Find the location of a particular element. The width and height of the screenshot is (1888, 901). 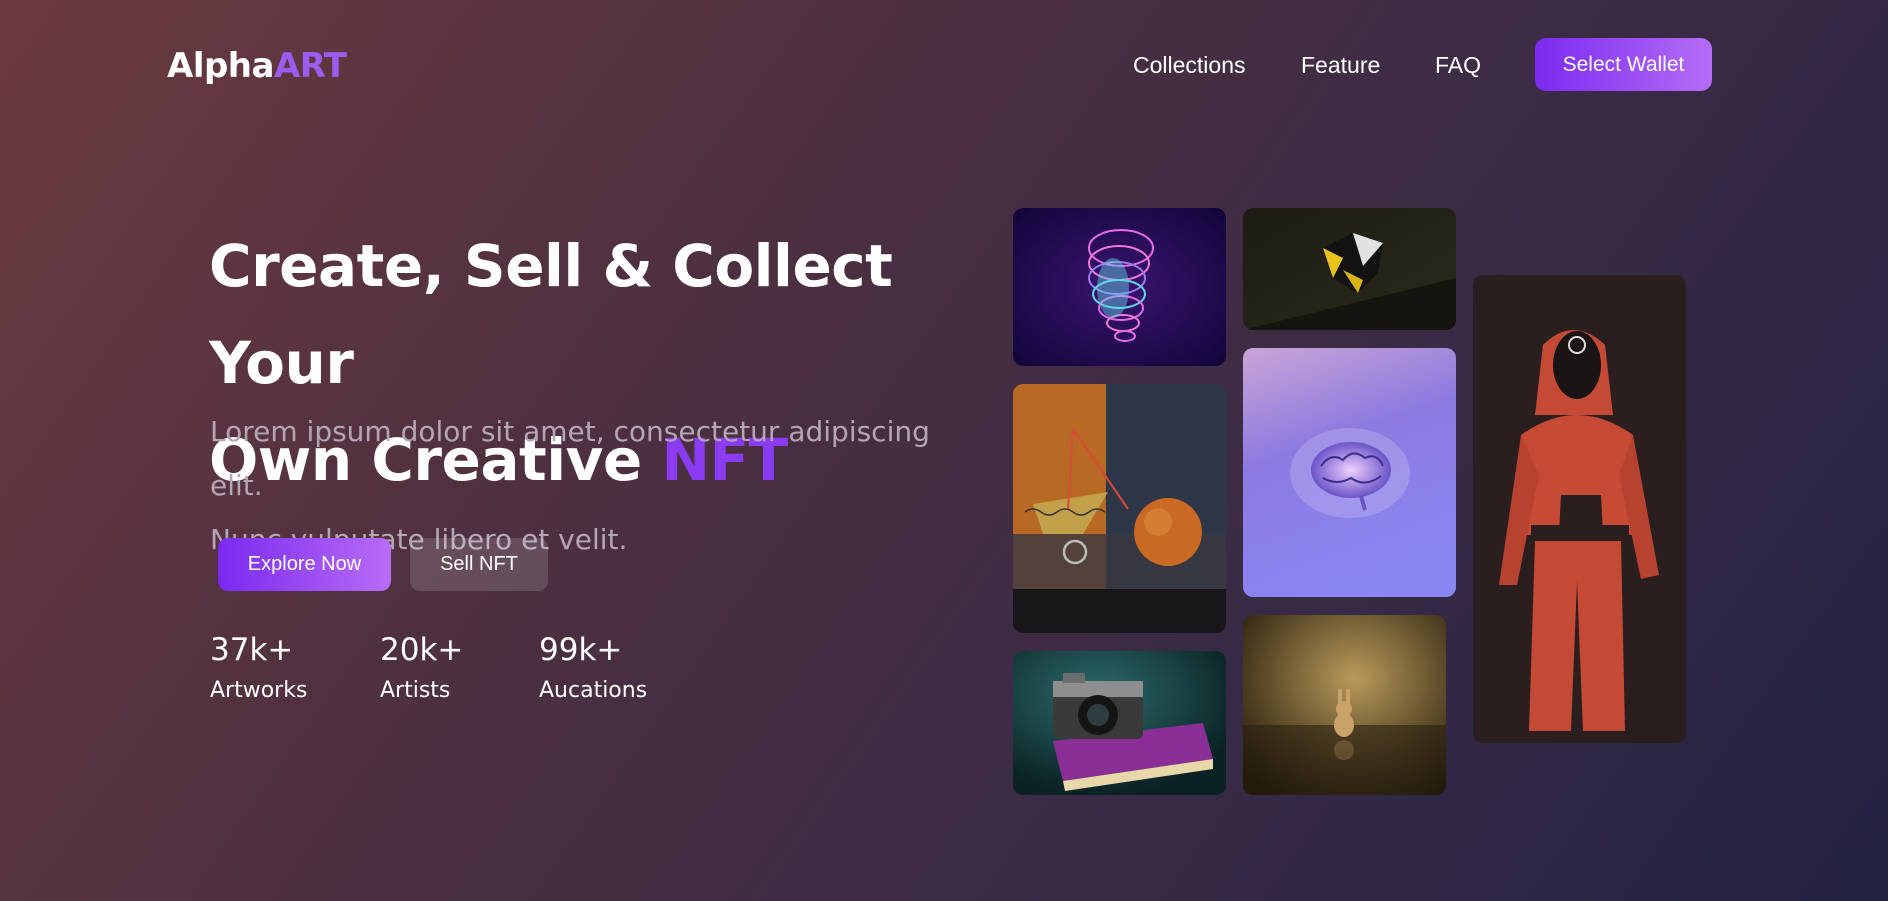

sell-nft-button: Sell NFT is located at coordinates (479, 564).